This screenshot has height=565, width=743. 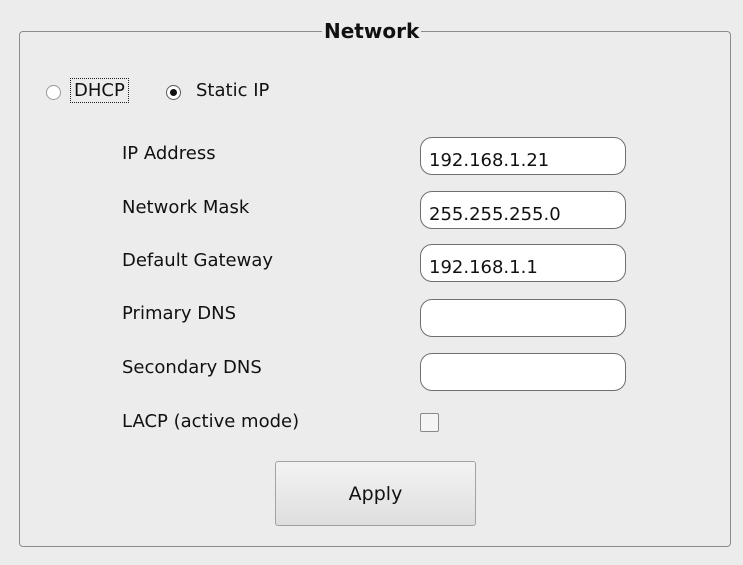 What do you see at coordinates (523, 263) in the screenshot?
I see `default-gateway-input` at bounding box center [523, 263].